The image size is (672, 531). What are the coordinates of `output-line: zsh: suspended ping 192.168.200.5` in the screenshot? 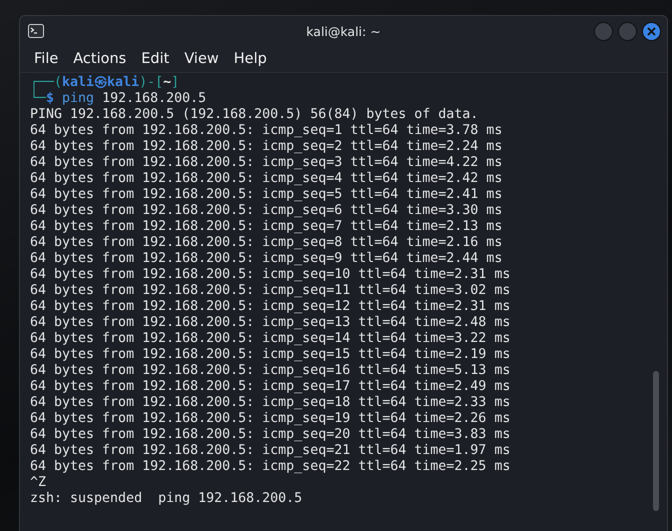 It's located at (166, 499).